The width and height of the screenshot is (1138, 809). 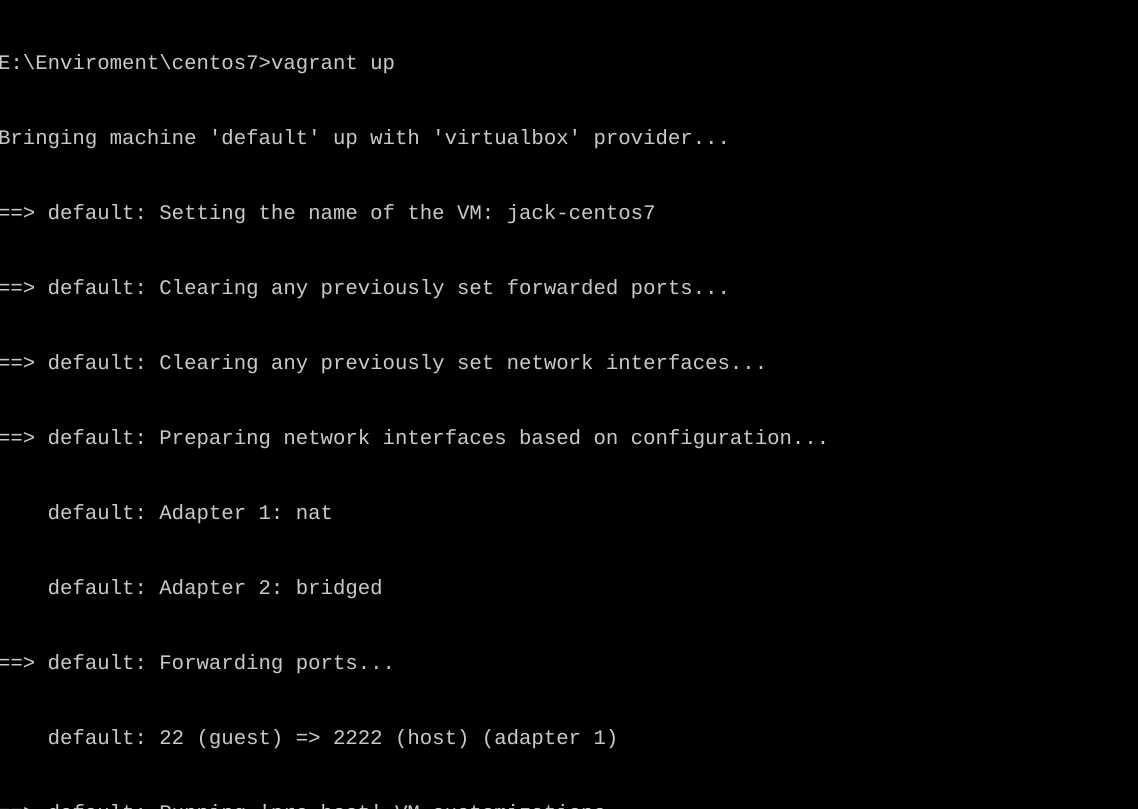 I want to click on terminal-line: default: Adapter 2: bridged, so click(x=191, y=589).